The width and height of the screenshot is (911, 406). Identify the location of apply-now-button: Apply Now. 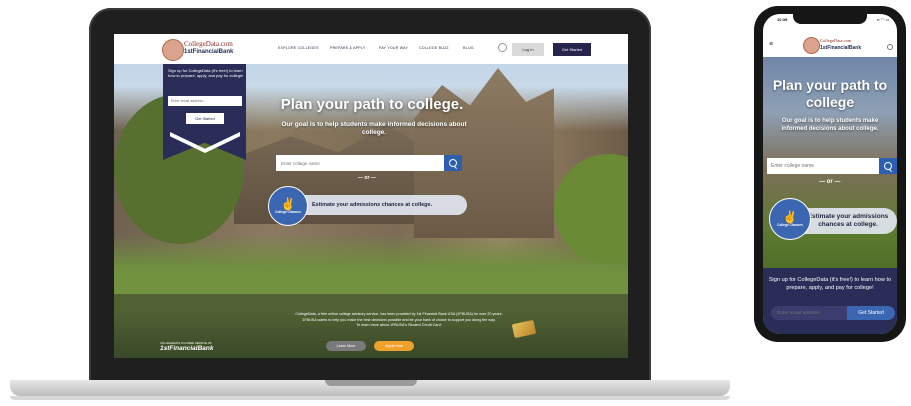
(394, 346).